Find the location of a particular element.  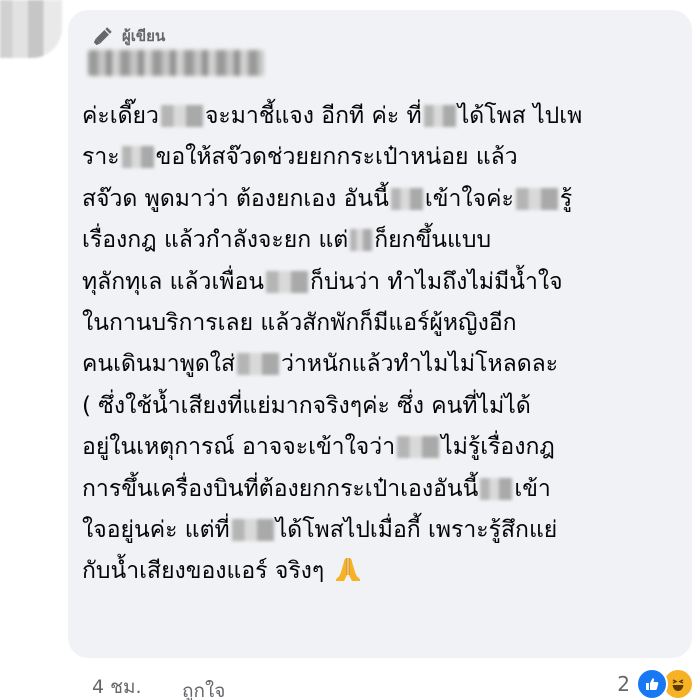

comment-line: กับน้ำเสียงของแอร์ จริงๆ is located at coordinates (384, 571).